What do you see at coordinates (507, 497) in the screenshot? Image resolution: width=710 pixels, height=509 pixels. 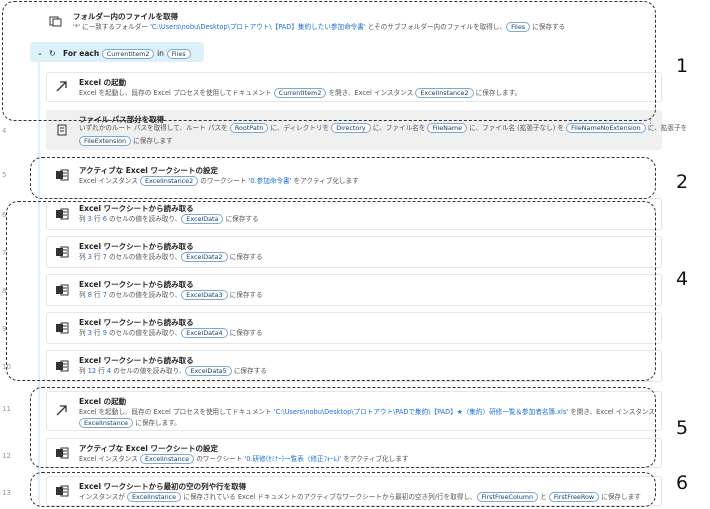 I see `variable-chip: FirstFreeColumn` at bounding box center [507, 497].